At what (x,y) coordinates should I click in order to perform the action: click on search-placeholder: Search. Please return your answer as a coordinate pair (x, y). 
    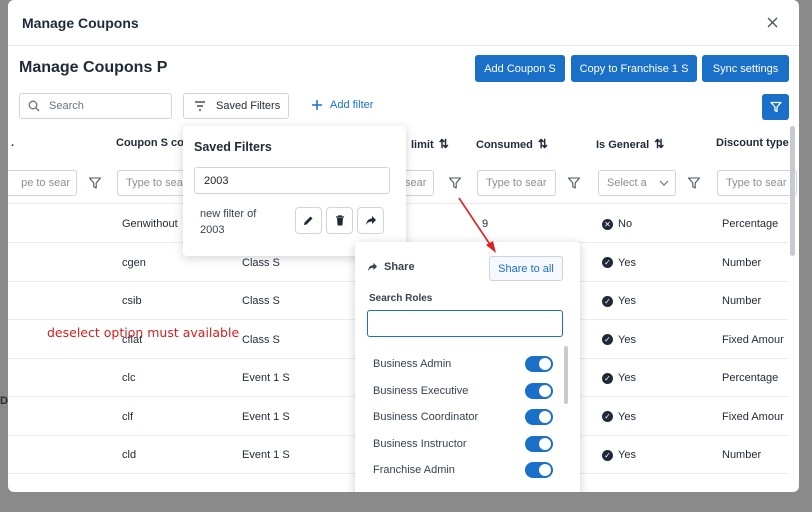
    Looking at the image, I should click on (66, 106).